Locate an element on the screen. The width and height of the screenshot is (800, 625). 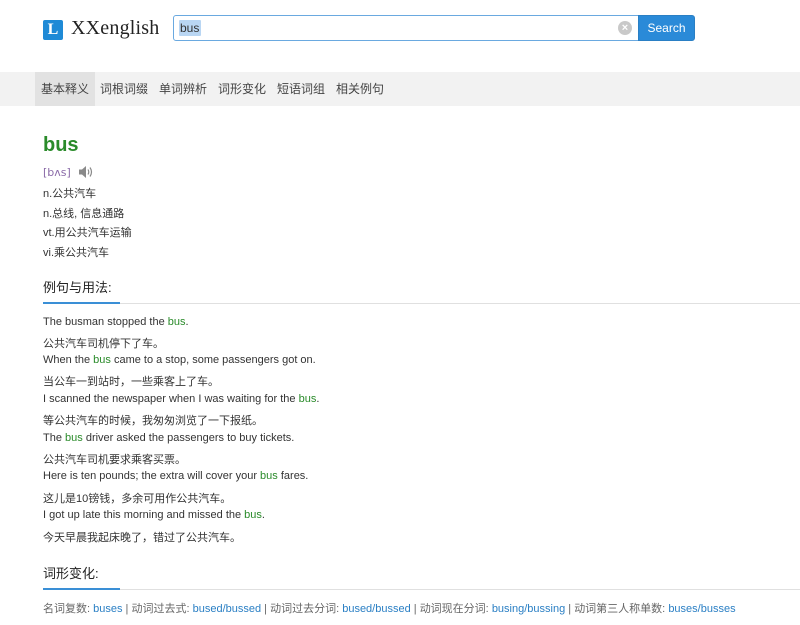
definition: vt.用公共汽车运输 is located at coordinates (87, 233).